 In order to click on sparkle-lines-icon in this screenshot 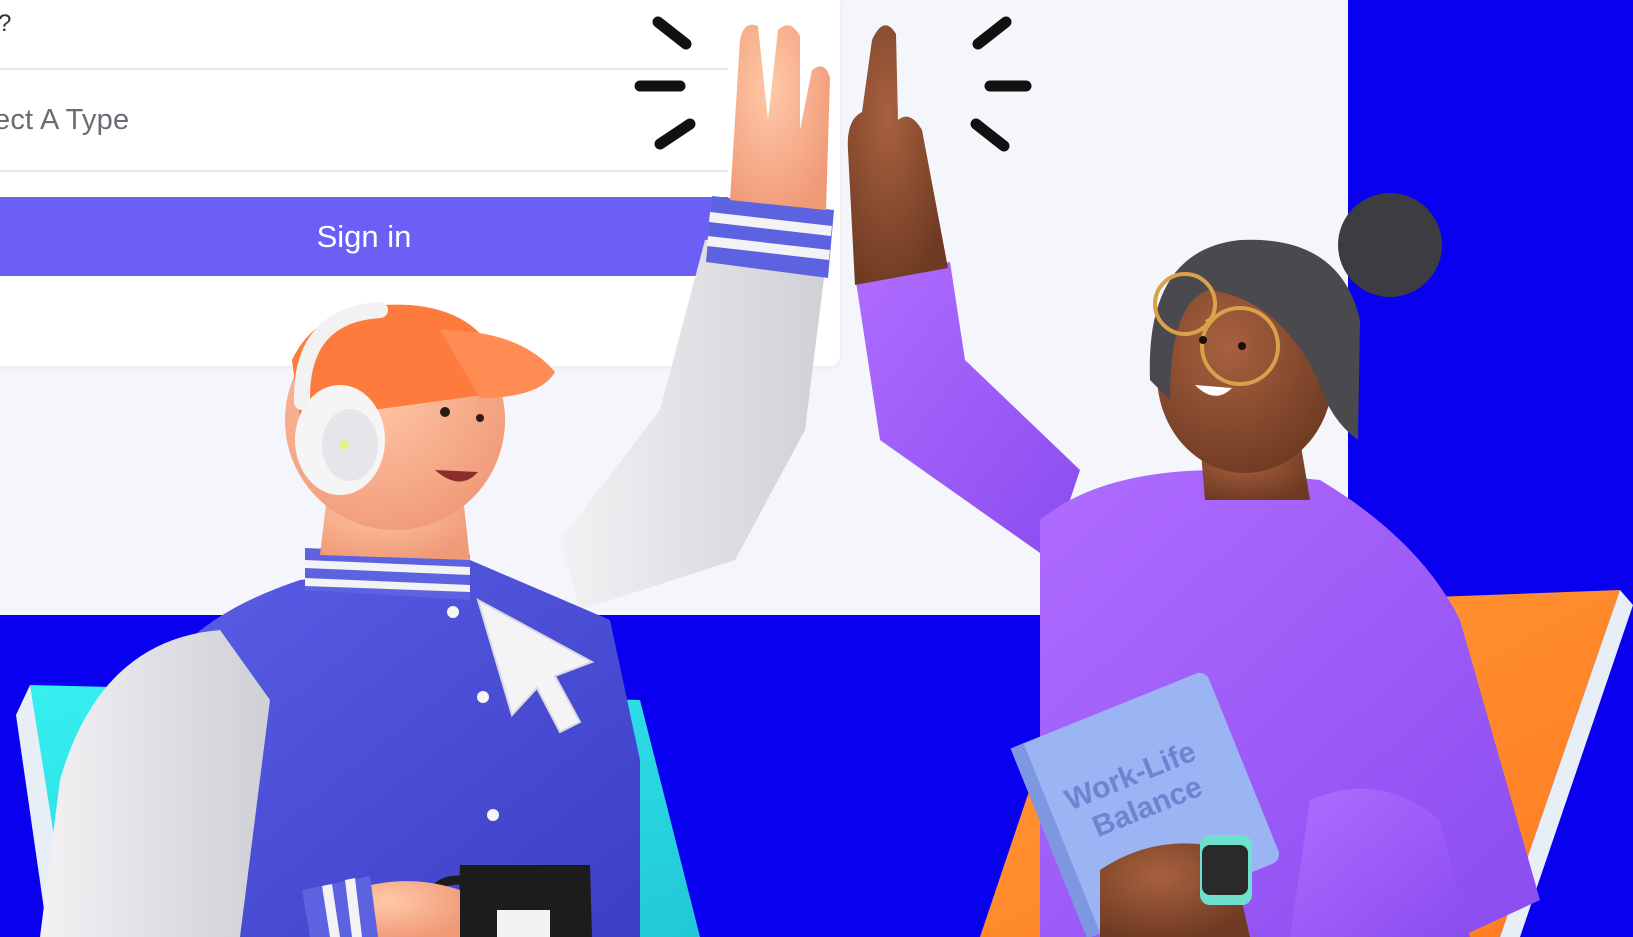, I will do `click(833, 84)`.